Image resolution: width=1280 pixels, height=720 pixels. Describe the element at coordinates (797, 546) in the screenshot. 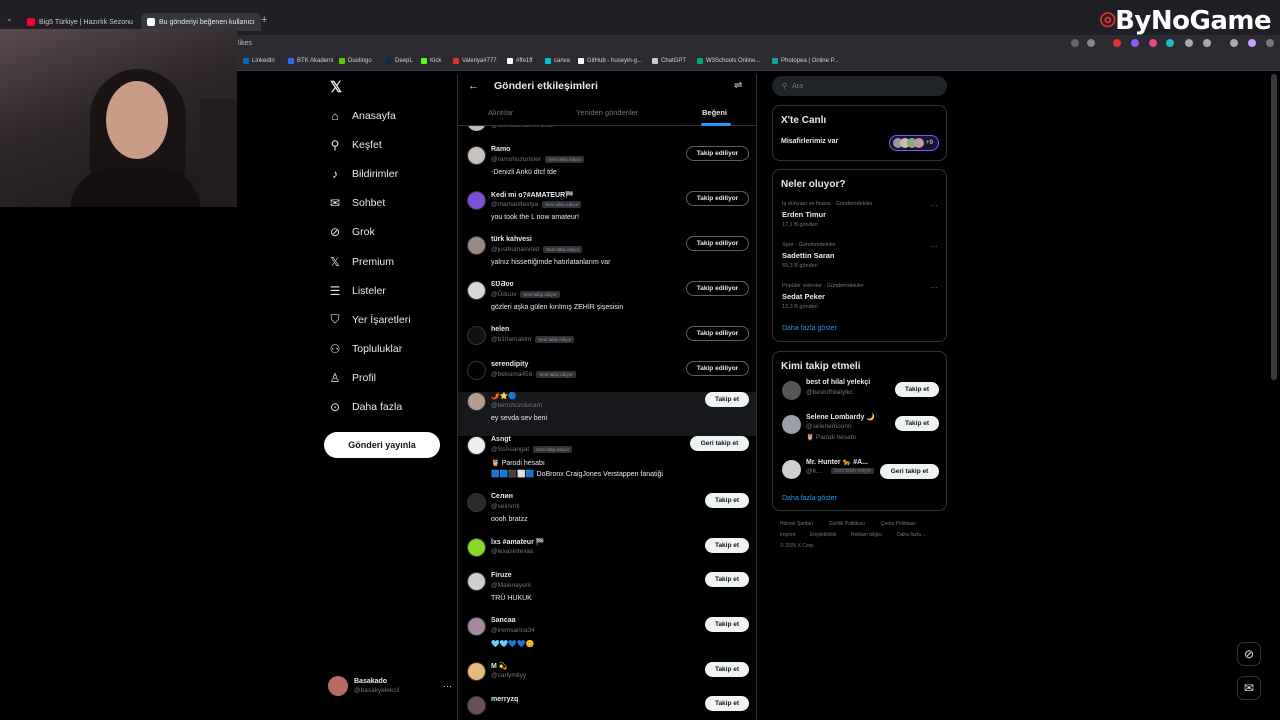

I see `footer-link: © 2025 X Corp.` at that location.